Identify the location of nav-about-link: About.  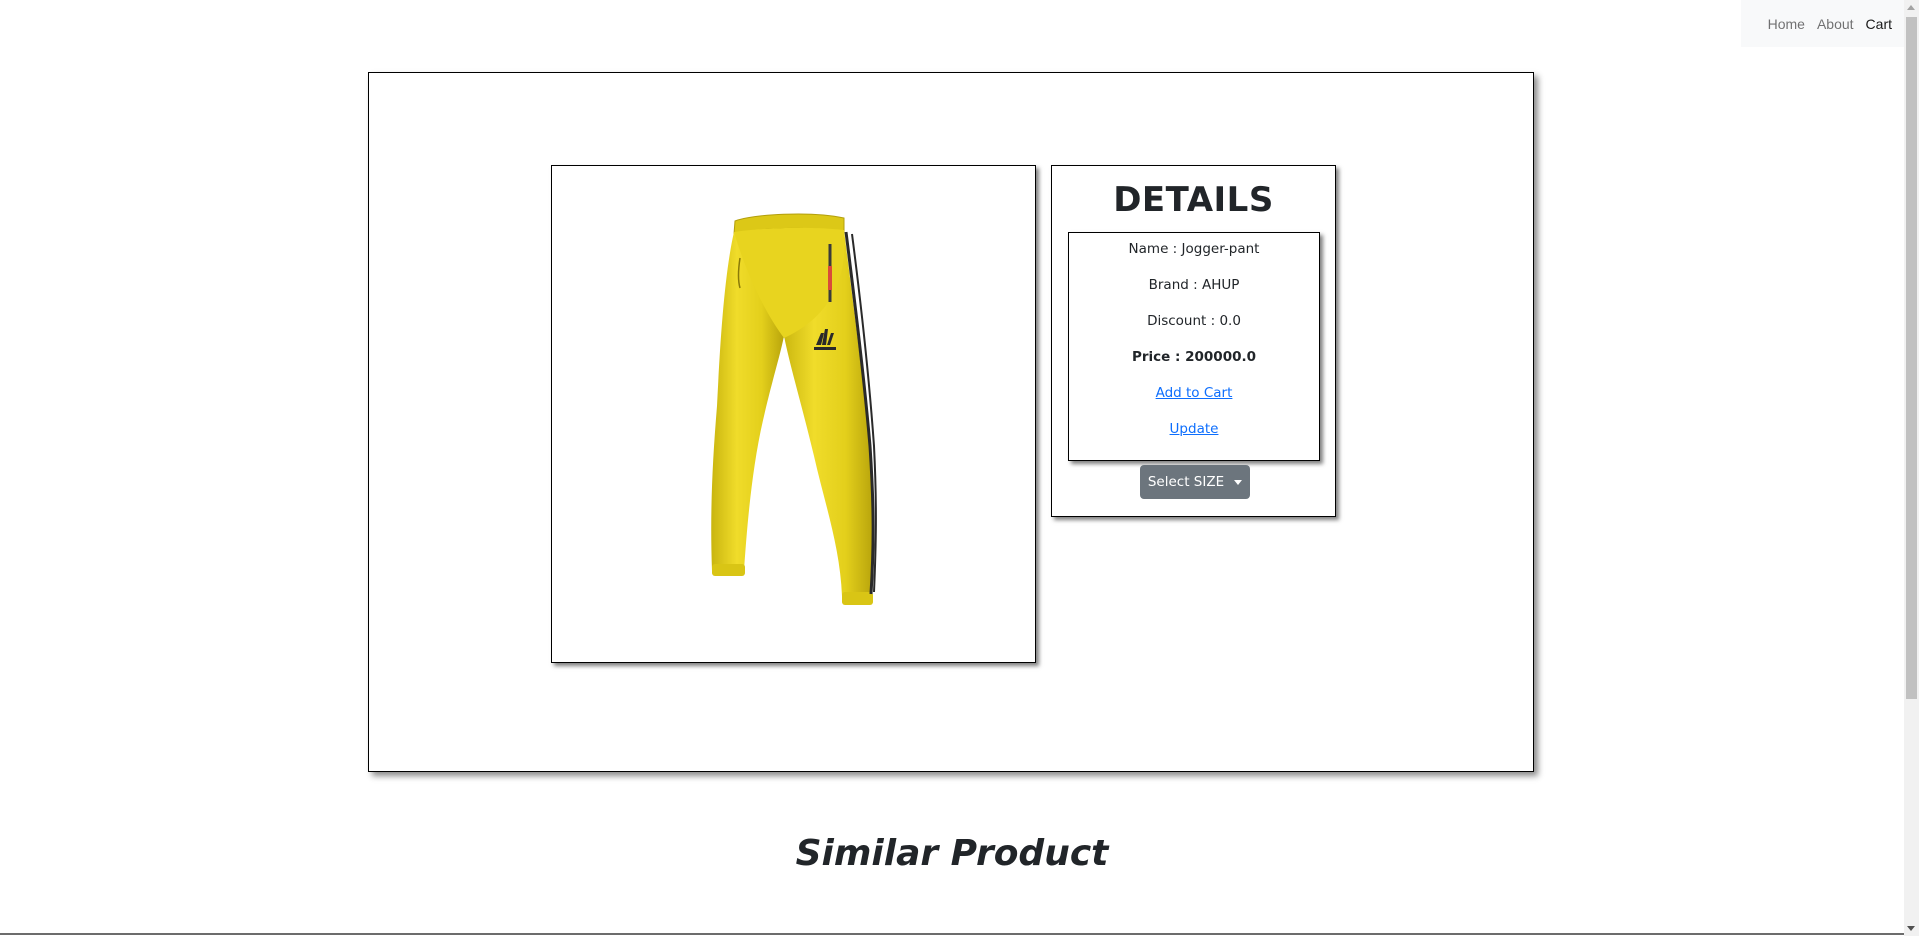
(1835, 24).